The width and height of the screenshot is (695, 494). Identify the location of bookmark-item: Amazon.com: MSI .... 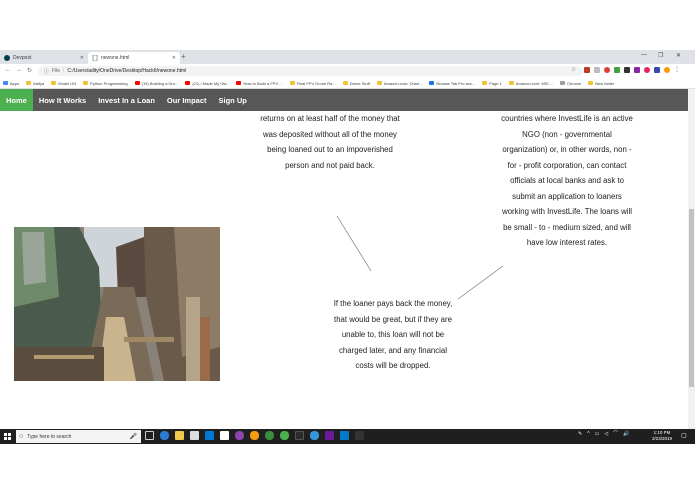
(530, 83).